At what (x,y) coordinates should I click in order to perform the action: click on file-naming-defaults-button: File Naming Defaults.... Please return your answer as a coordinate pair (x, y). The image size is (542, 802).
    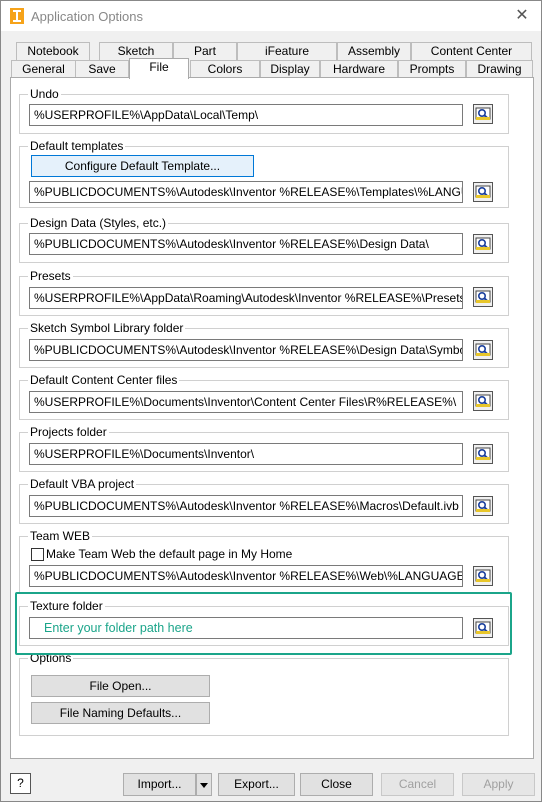
    Looking at the image, I should click on (120, 713).